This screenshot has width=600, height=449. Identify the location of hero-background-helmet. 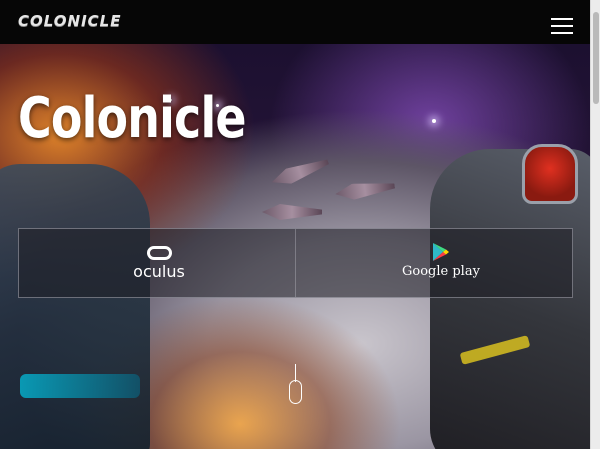
(550, 174).